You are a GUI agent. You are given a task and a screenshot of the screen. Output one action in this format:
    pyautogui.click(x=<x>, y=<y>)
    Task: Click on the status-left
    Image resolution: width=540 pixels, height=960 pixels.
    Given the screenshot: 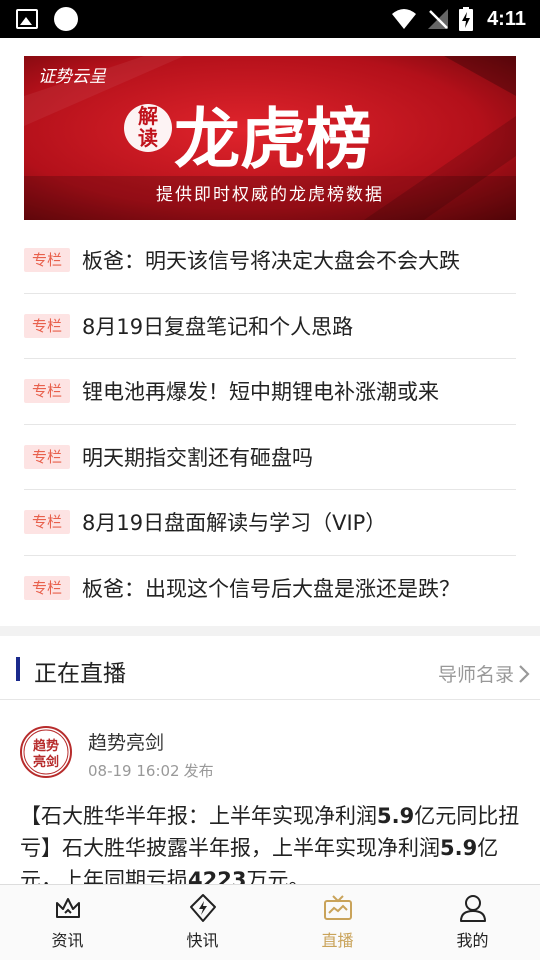 What is the action you would take?
    pyautogui.click(x=47, y=19)
    